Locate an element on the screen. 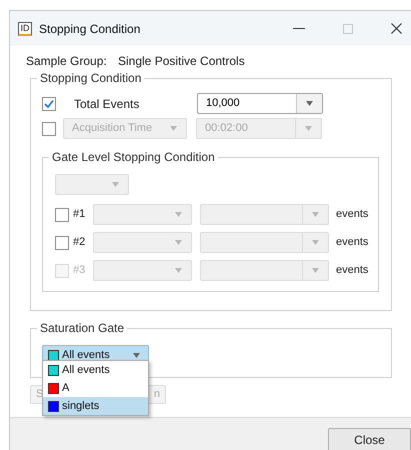 Image resolution: width=411 pixels, height=450 pixels. window-title: Stopping Condition is located at coordinates (89, 29).